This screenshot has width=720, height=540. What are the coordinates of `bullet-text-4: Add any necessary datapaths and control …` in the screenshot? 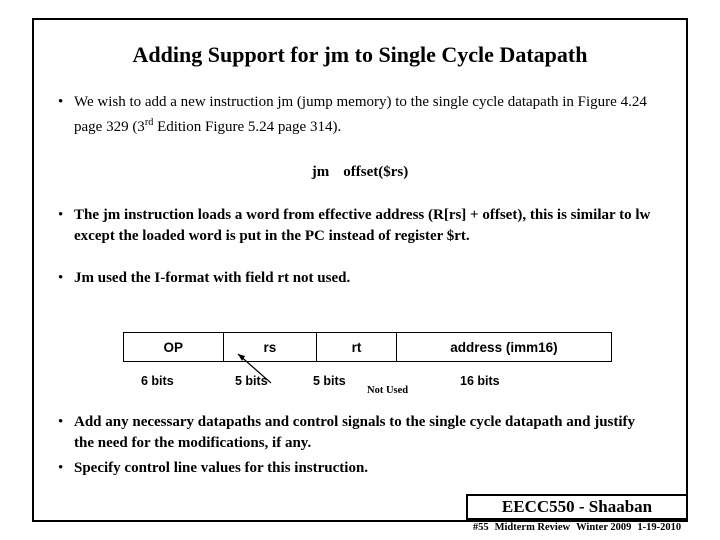 It's located at (355, 432).